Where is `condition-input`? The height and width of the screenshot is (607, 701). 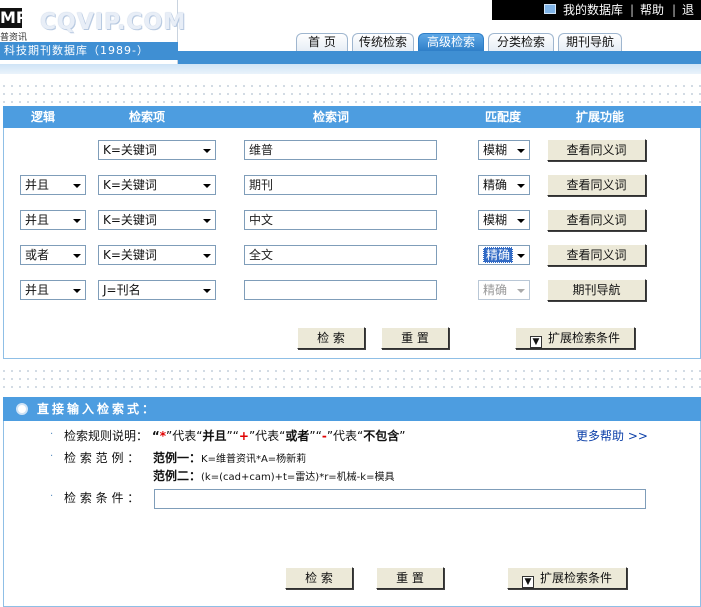 condition-input is located at coordinates (400, 499).